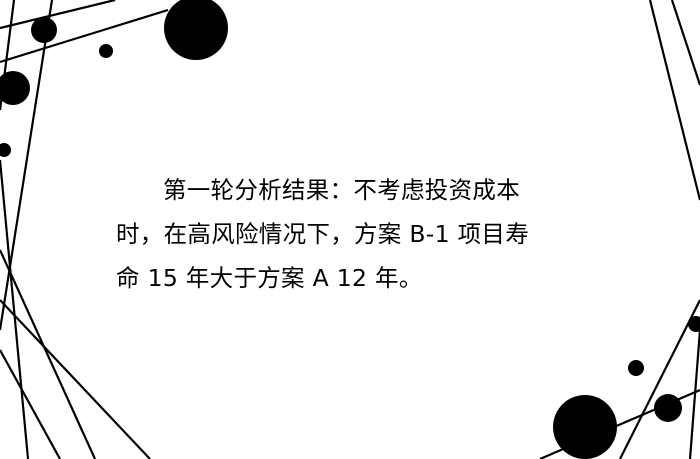 This screenshot has height=459, width=700. Describe the element at coordinates (106, 51) in the screenshot. I see `dot-small-top` at that location.